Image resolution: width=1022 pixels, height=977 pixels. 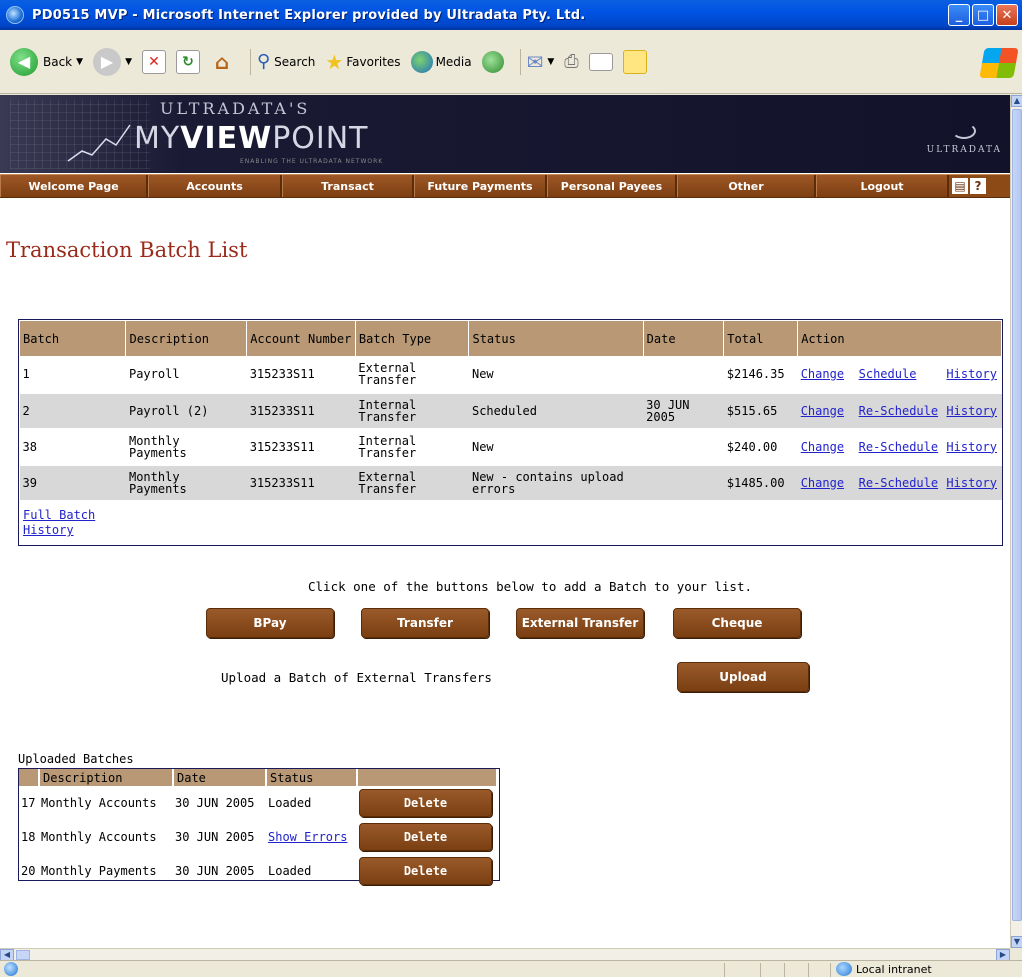 What do you see at coordinates (215, 871) in the screenshot?
I see `upload-date: 30 JUN 2005` at bounding box center [215, 871].